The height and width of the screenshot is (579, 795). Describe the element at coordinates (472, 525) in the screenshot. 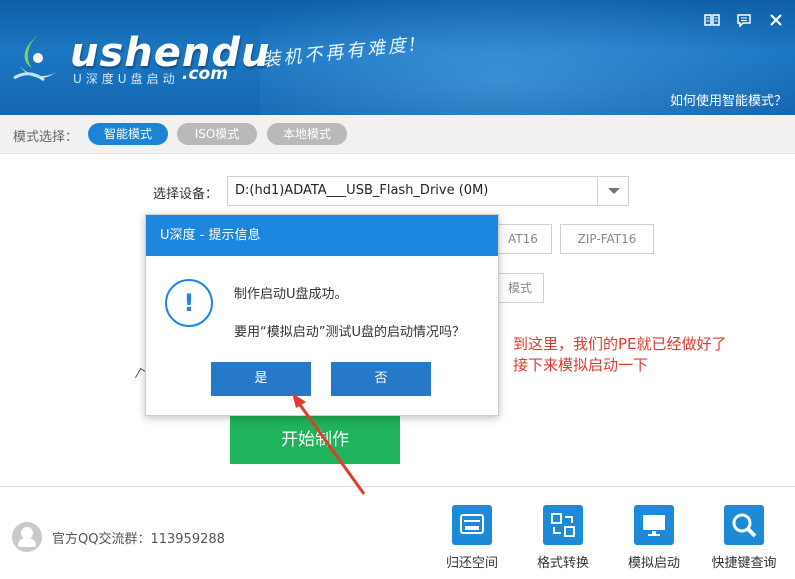

I see `disk-icon` at that location.